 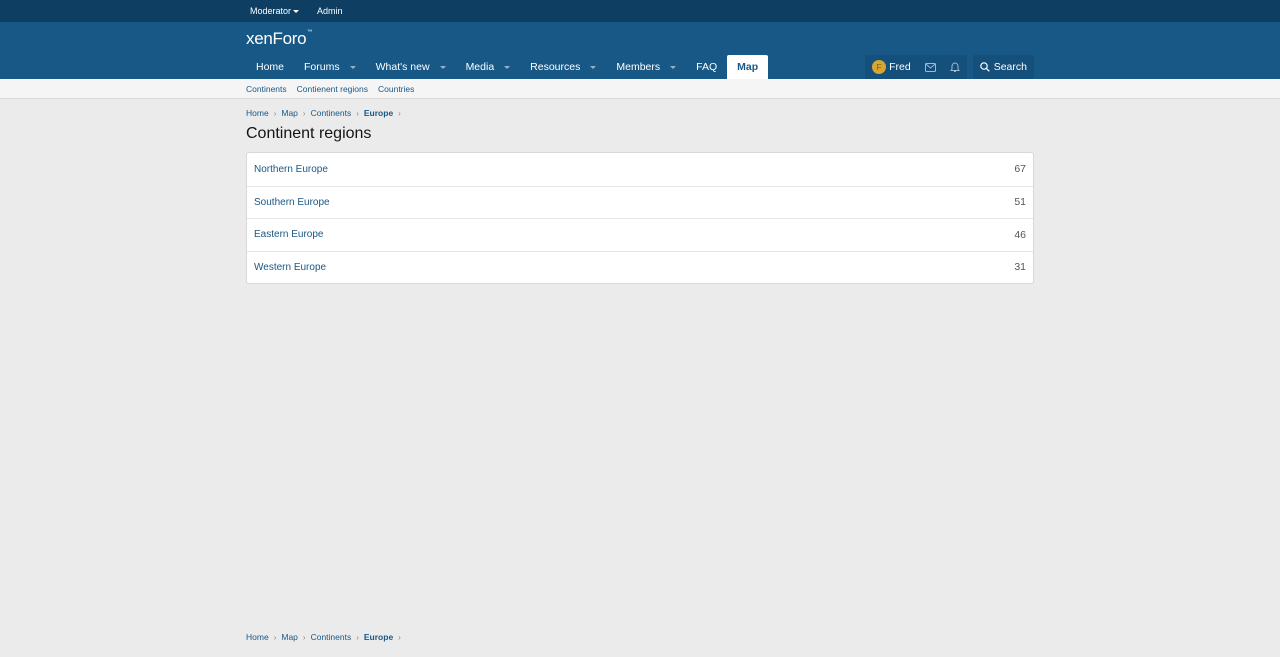 I want to click on breadcrumb-top: Home › Map › Continents › Europe ›, so click(x=326, y=113).